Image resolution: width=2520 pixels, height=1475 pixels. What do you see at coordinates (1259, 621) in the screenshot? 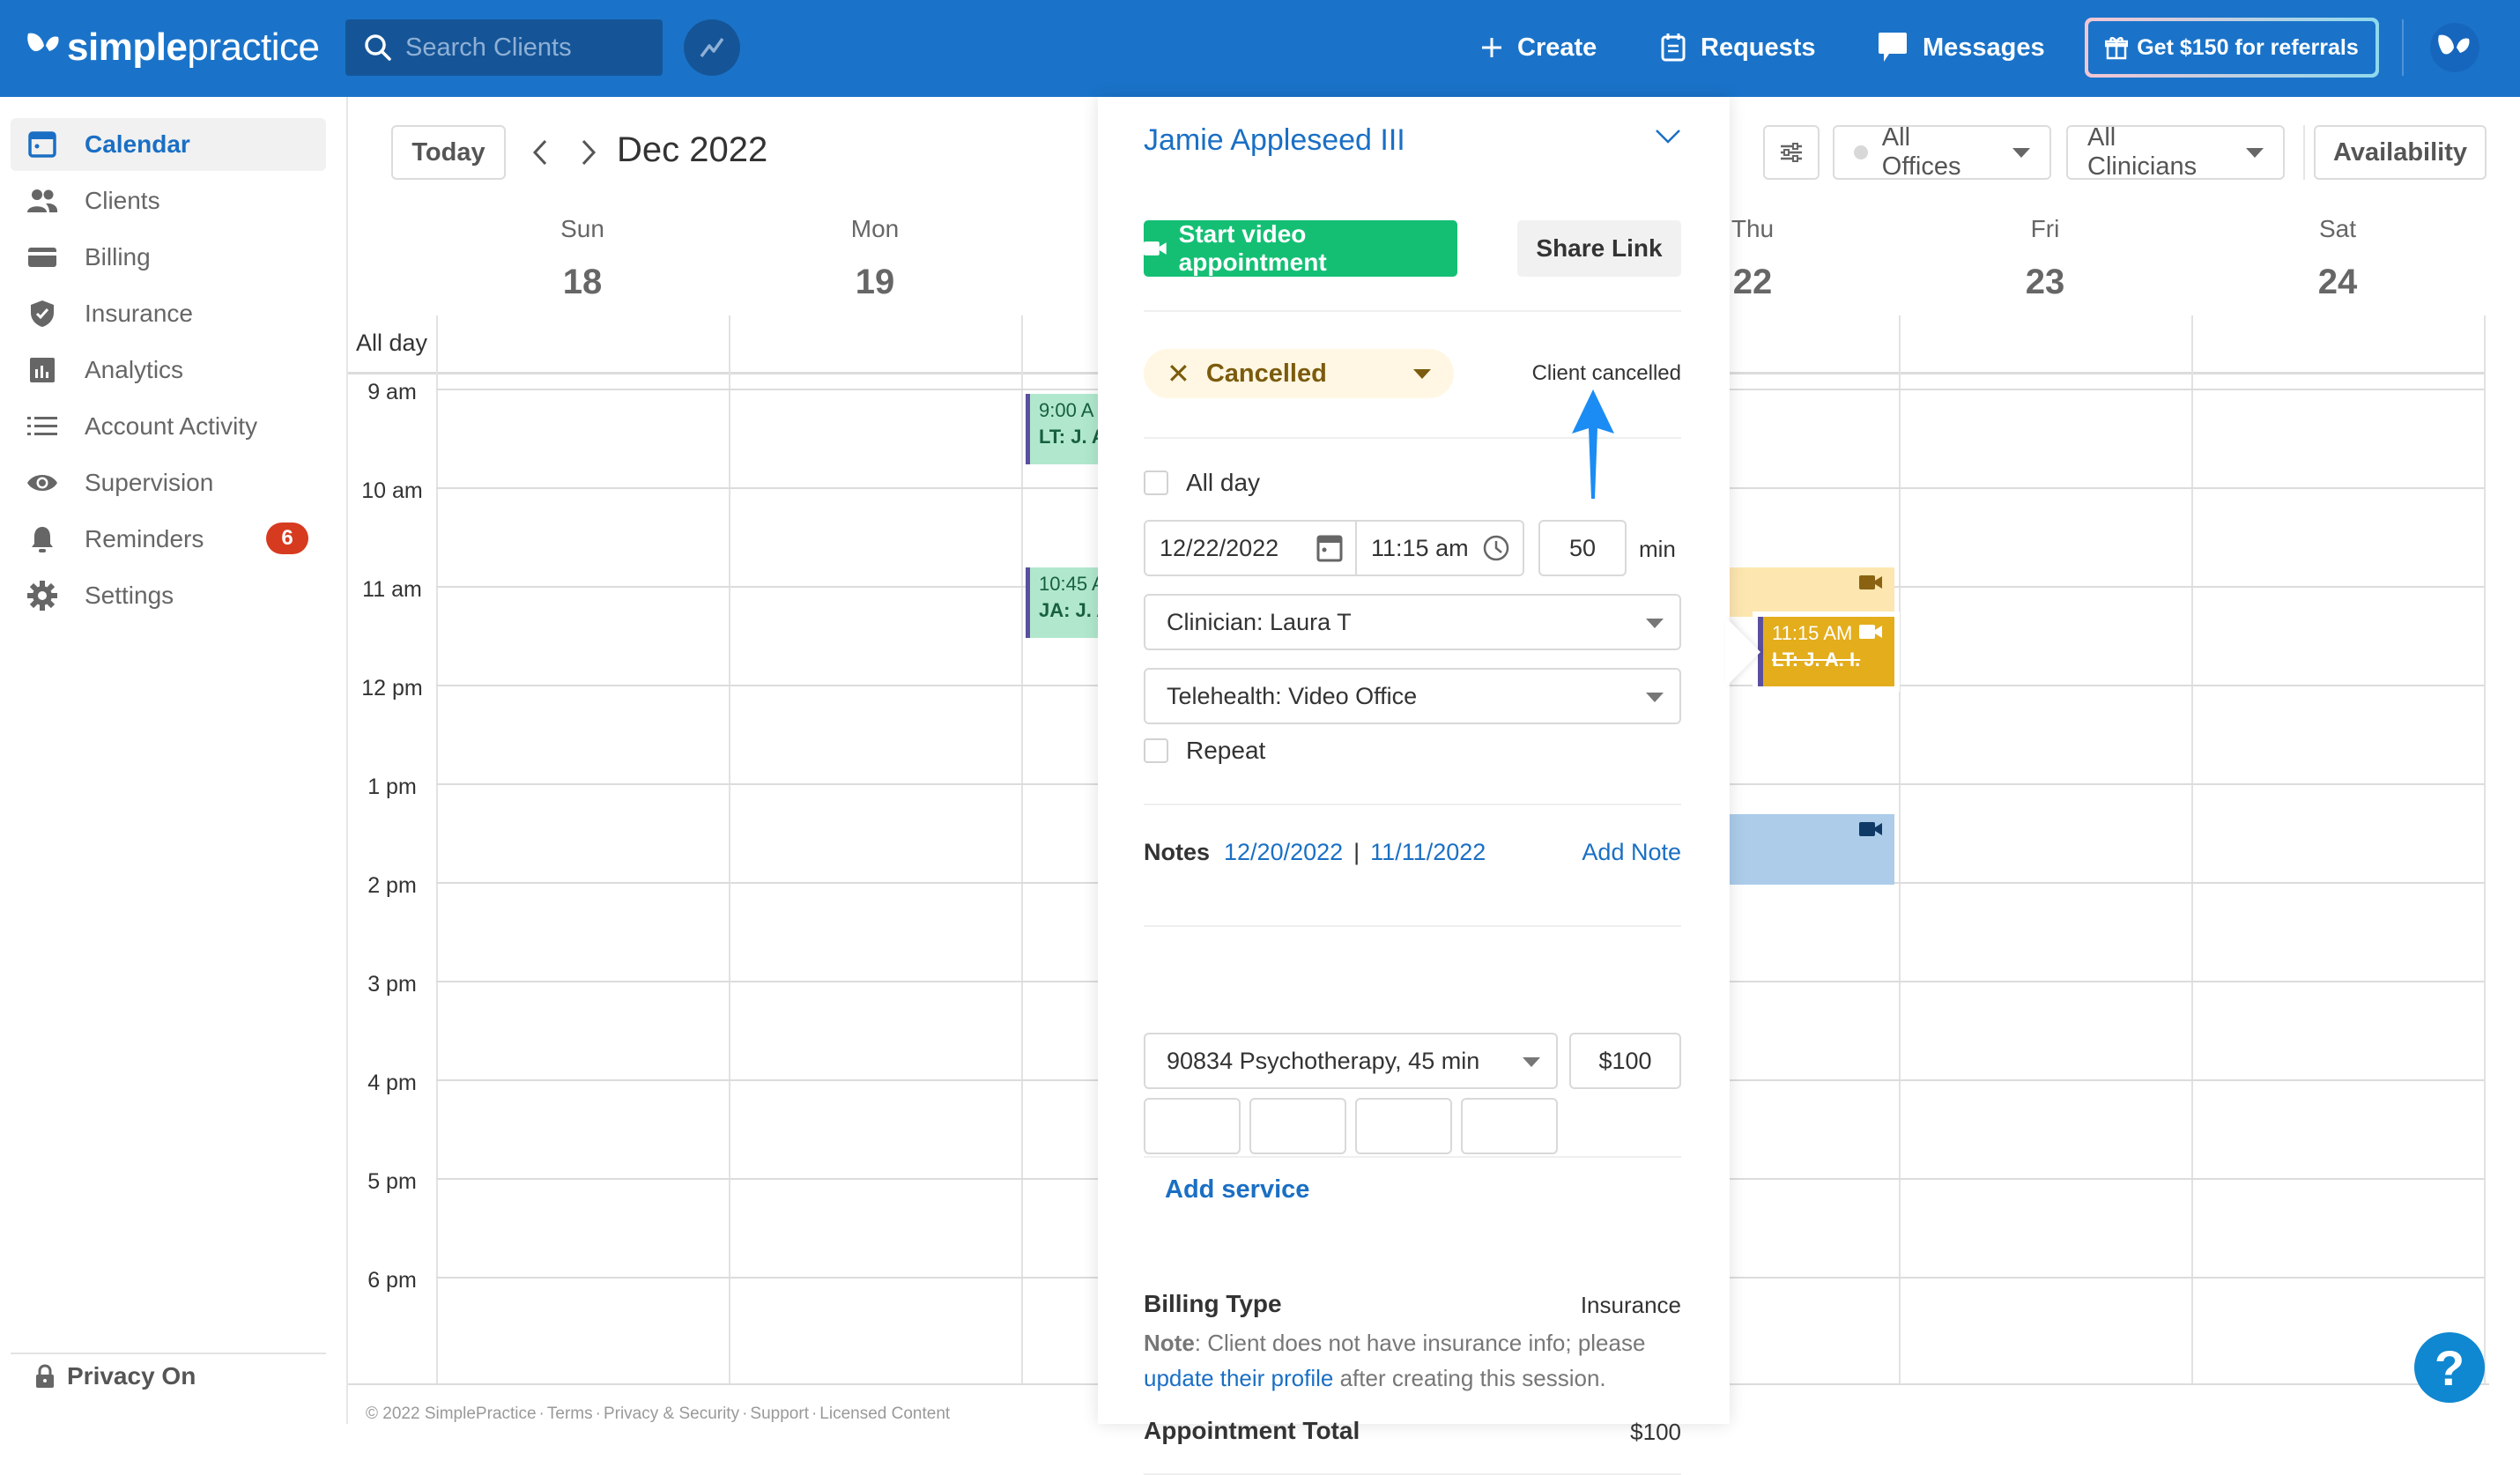
I see `clinician-value: Clinician: Laura T` at bounding box center [1259, 621].